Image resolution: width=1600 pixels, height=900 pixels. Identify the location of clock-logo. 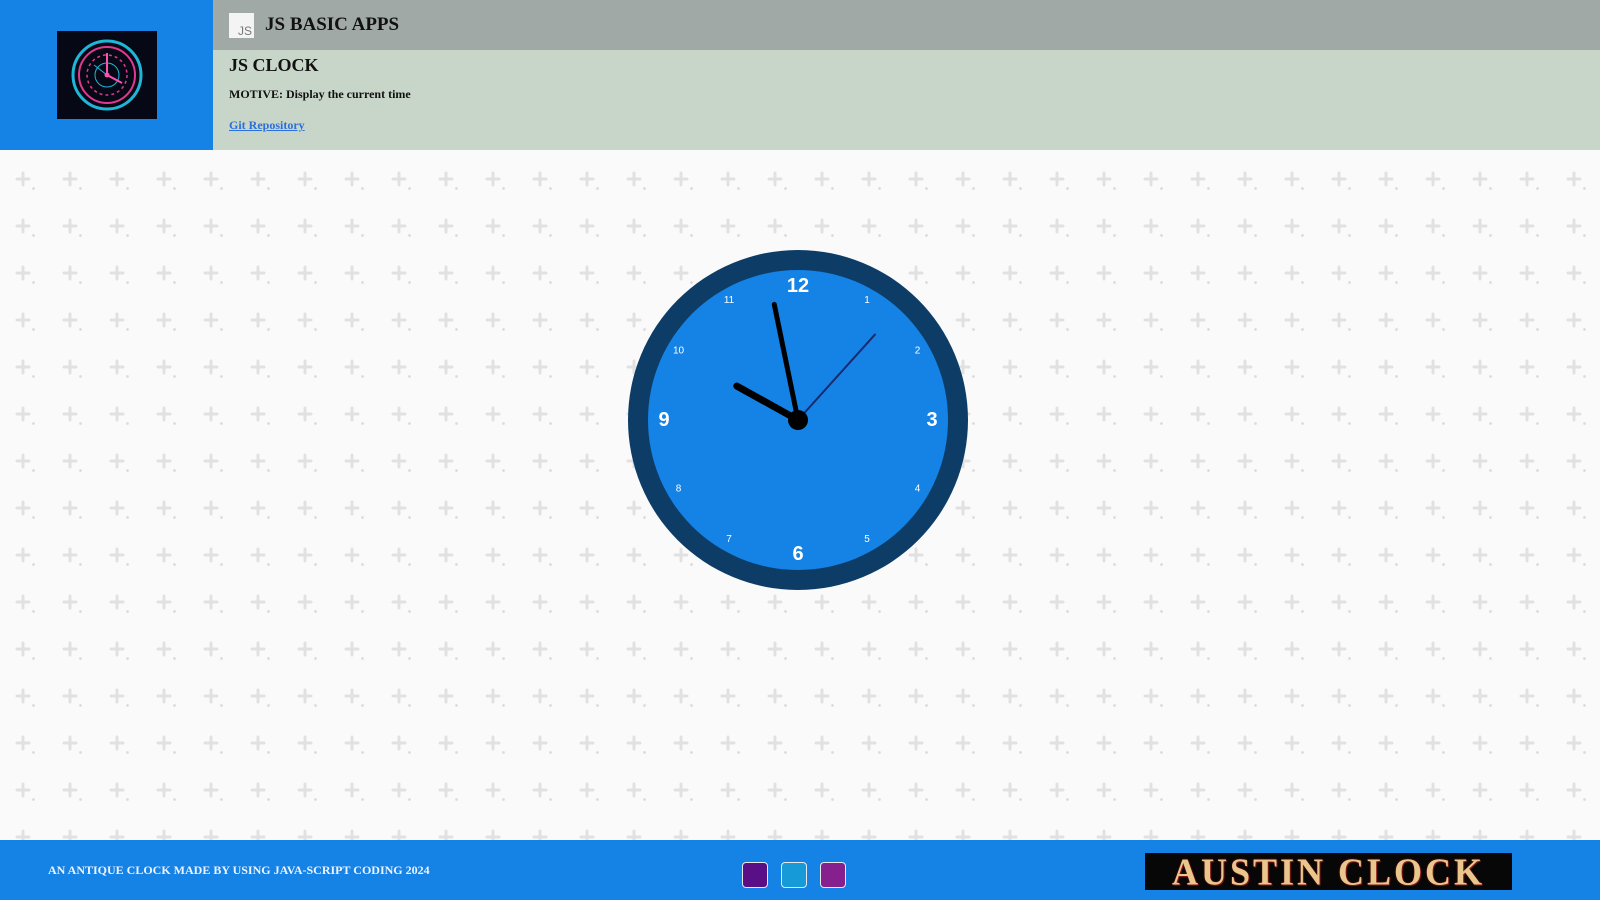
(106, 75).